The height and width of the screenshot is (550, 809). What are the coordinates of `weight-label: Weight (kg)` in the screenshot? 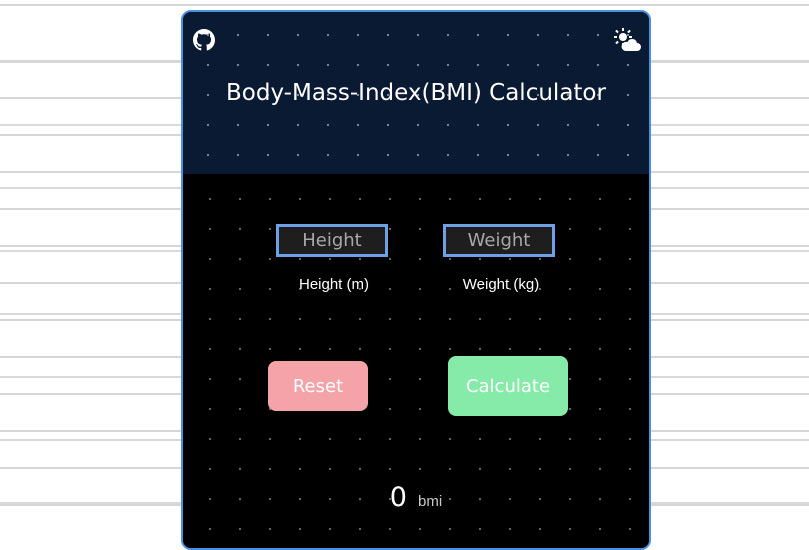 It's located at (501, 284).